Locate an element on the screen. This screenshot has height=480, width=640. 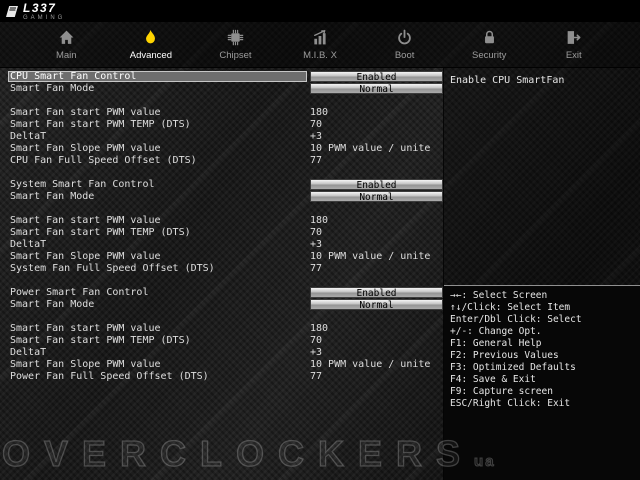
logo-tagline: GAMING is located at coordinates (44, 17).